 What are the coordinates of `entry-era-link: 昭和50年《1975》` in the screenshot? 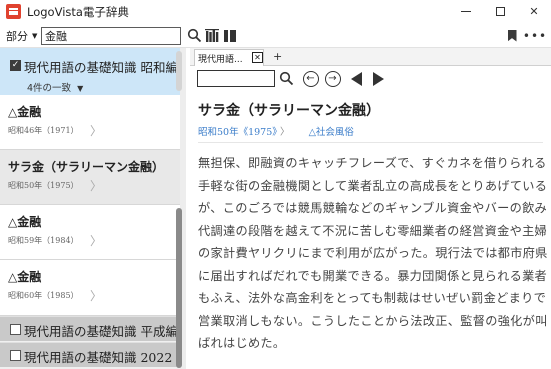 It's located at (237, 132).